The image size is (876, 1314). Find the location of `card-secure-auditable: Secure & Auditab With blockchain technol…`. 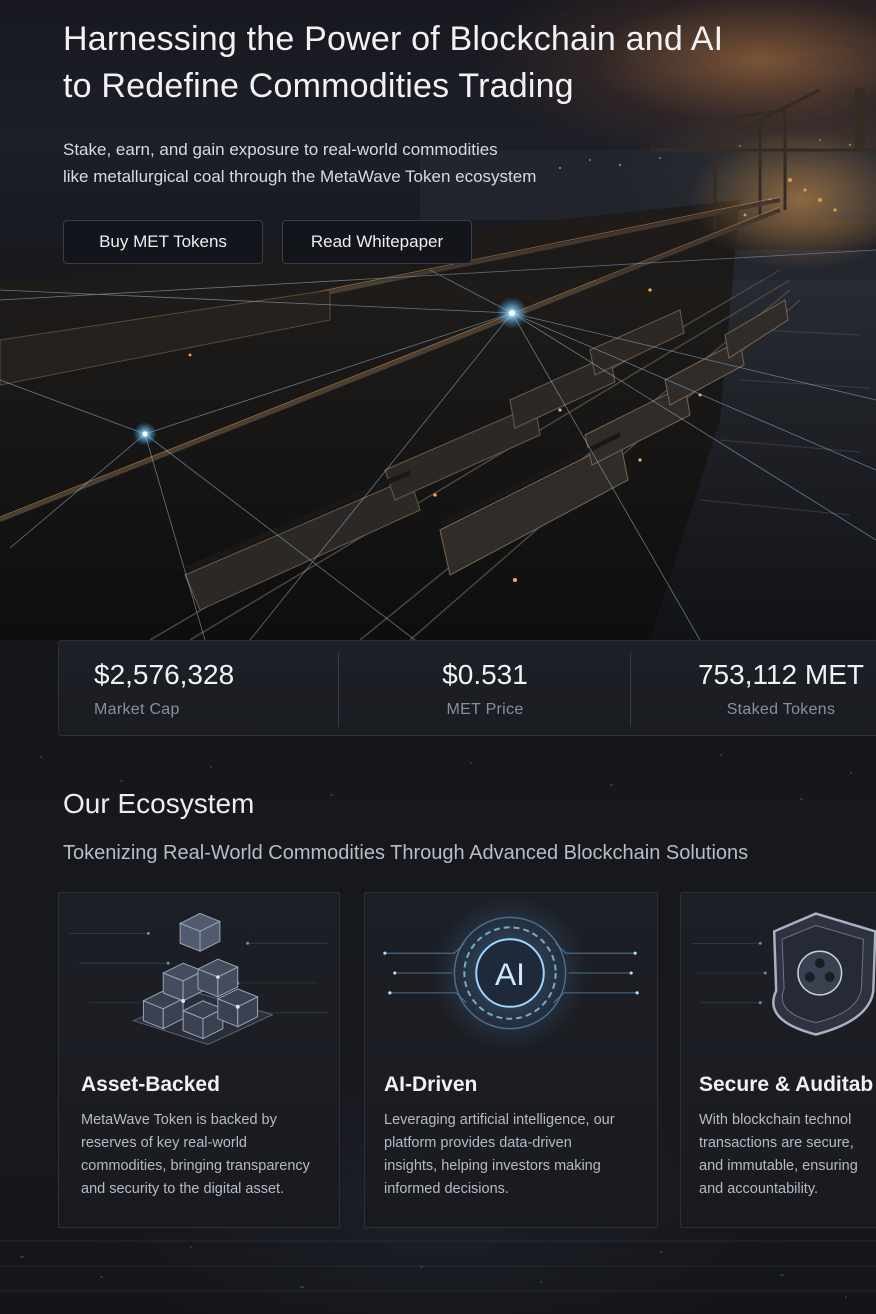

card-secure-auditable: Secure & Auditab With blockchain technol… is located at coordinates (778, 1060).